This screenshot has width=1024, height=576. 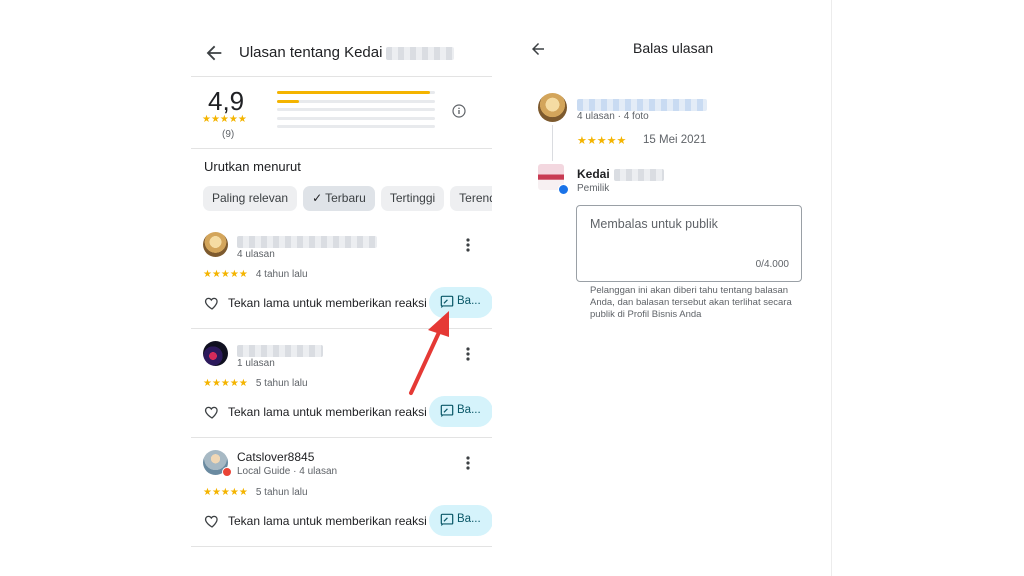 What do you see at coordinates (429, 353) in the screenshot?
I see `annotation-arrow` at bounding box center [429, 353].